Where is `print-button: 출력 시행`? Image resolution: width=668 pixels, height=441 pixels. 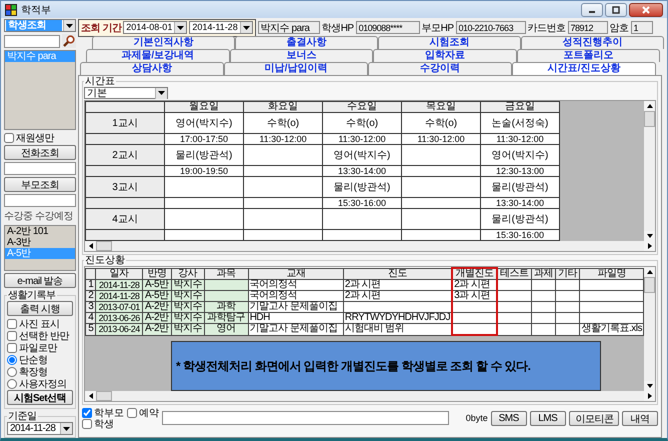
print-button: 출력 시행 is located at coordinates (40, 308).